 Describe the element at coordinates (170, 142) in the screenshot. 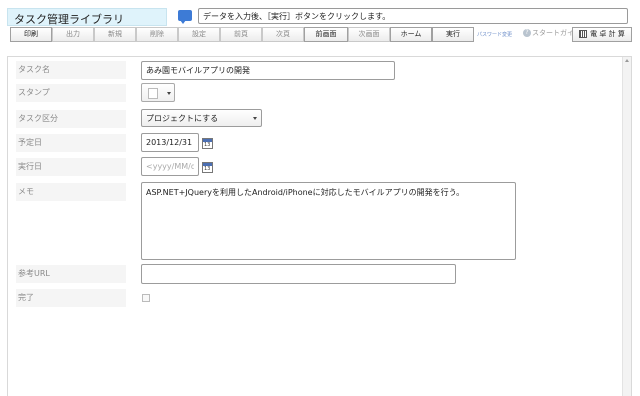

I see `due-date-input` at that location.